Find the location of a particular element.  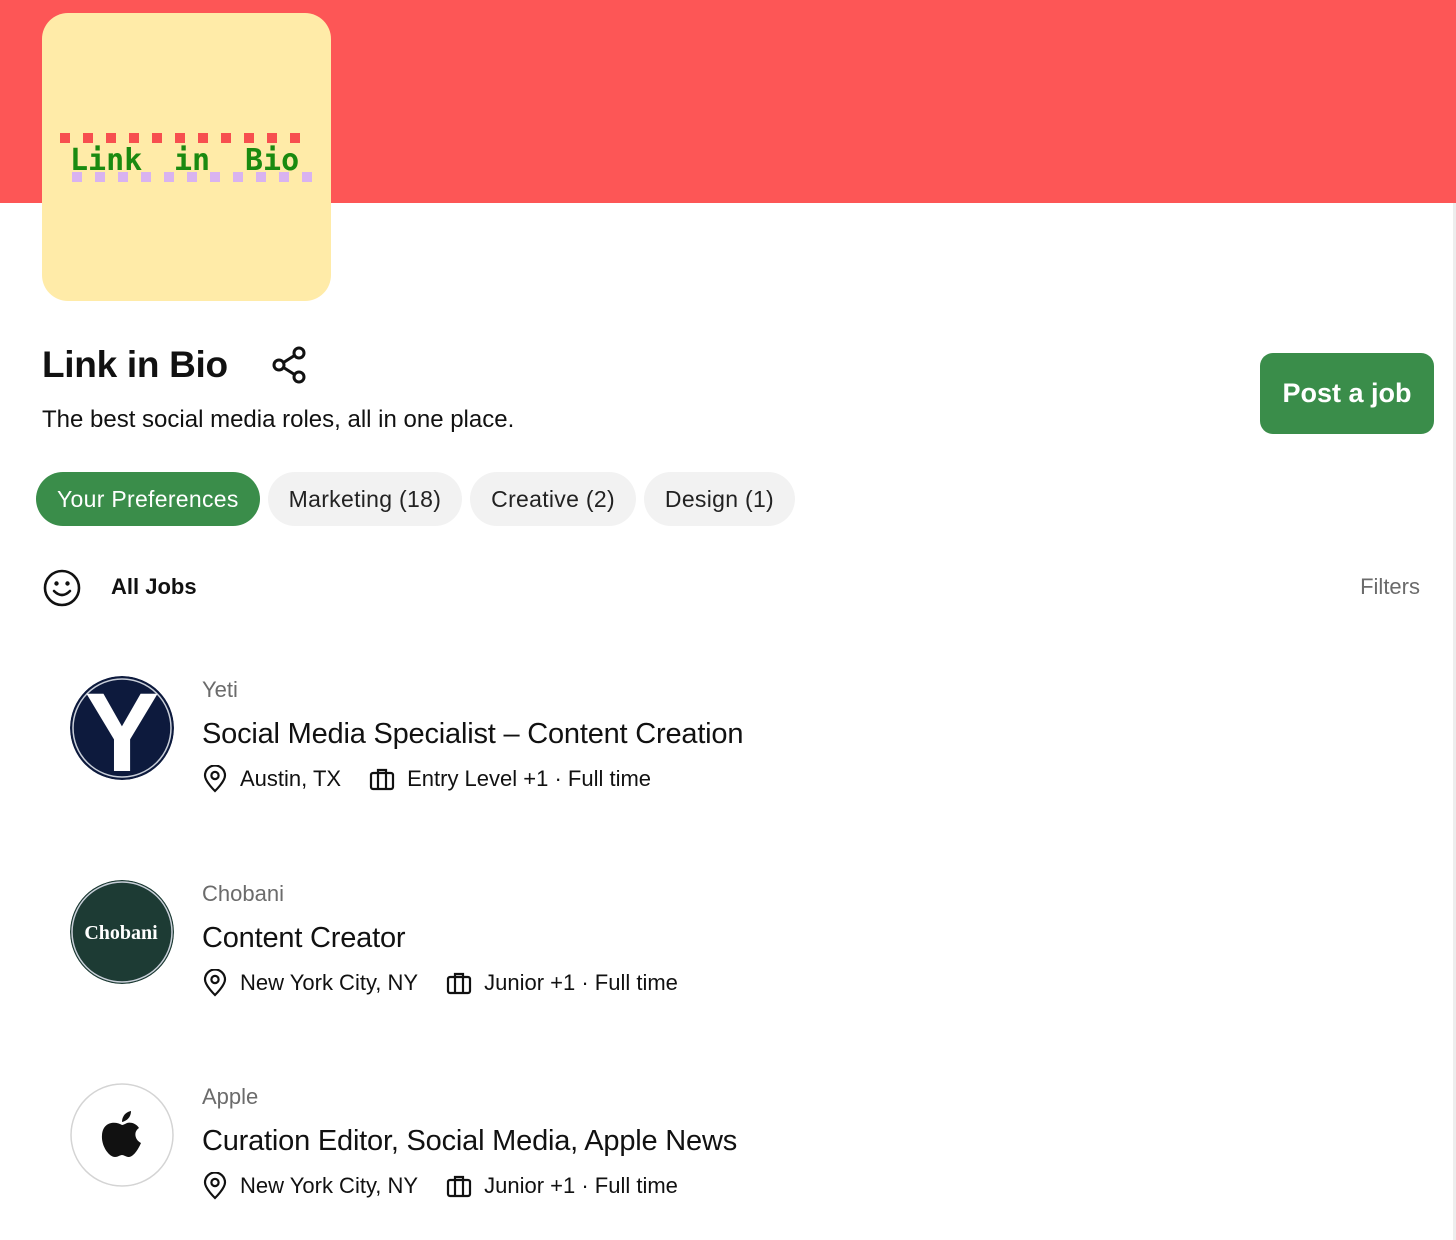

page-title: Link in Bio is located at coordinates (135, 364).